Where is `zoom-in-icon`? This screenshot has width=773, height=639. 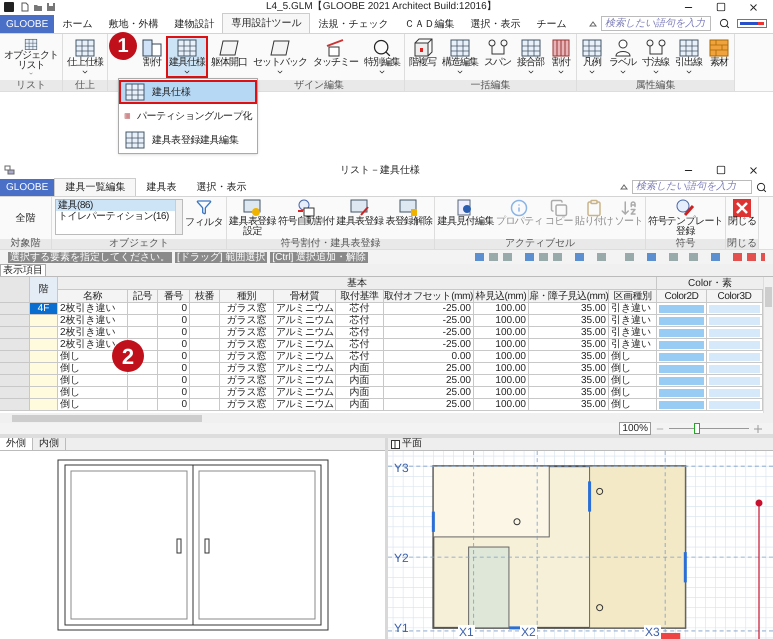 zoom-in-icon is located at coordinates (758, 429).